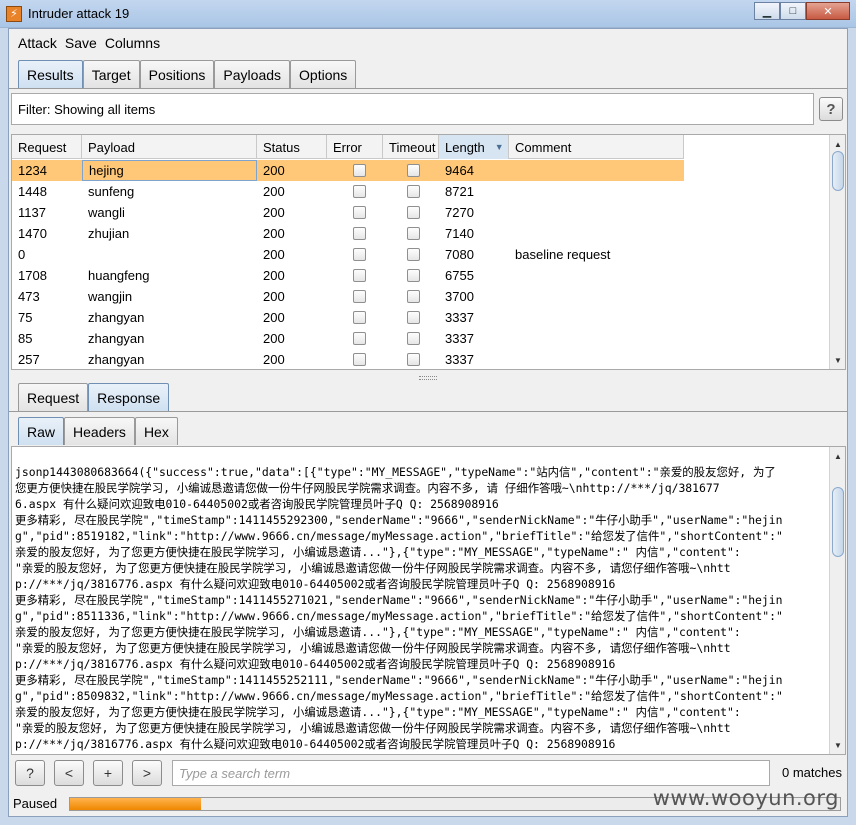 This screenshot has height=825, width=856. I want to click on sort-desc-icon: ▼, so click(499, 147).